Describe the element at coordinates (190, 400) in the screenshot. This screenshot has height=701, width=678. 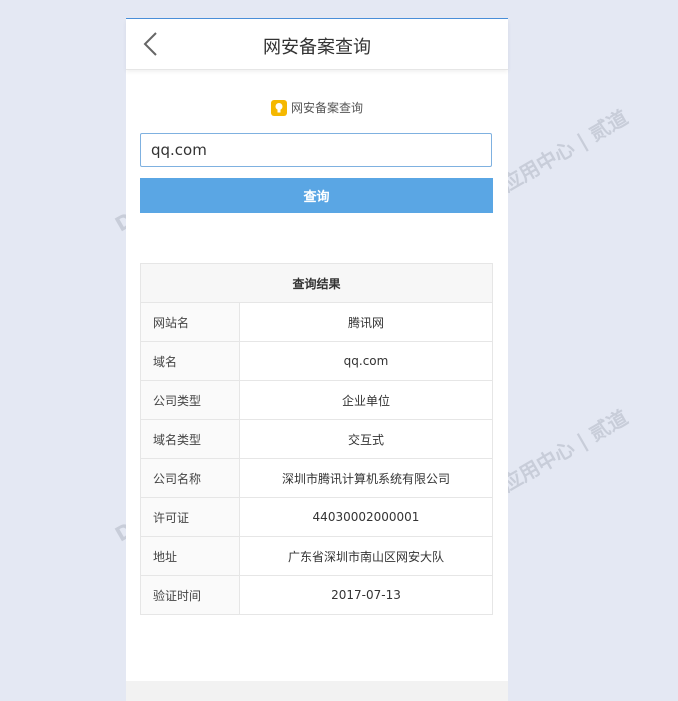
I see `row-key: 公司类型` at that location.